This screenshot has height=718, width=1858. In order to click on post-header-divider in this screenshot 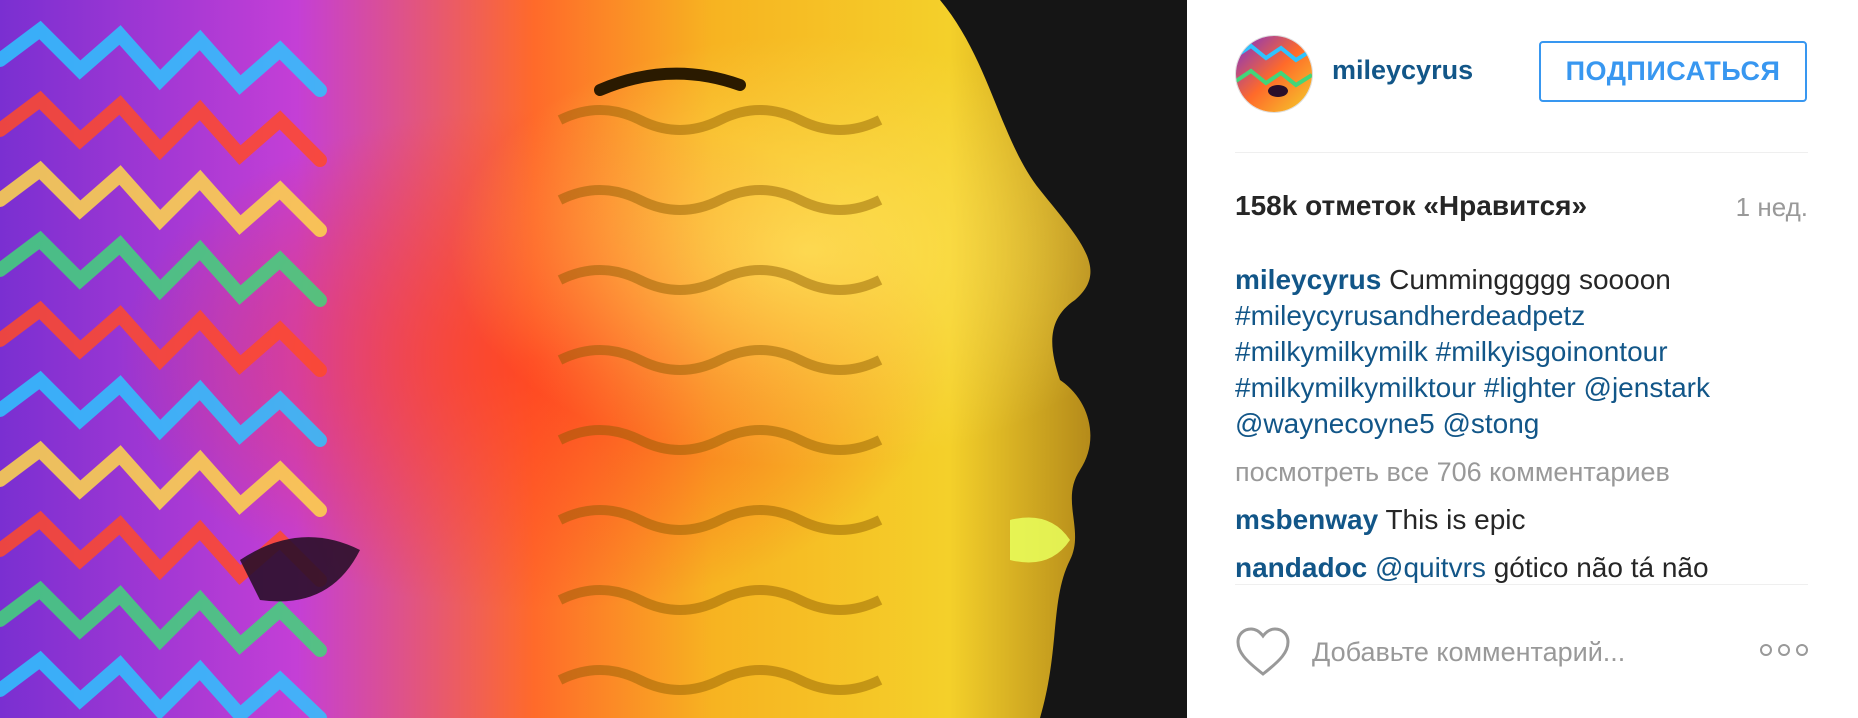, I will do `click(1521, 76)`.